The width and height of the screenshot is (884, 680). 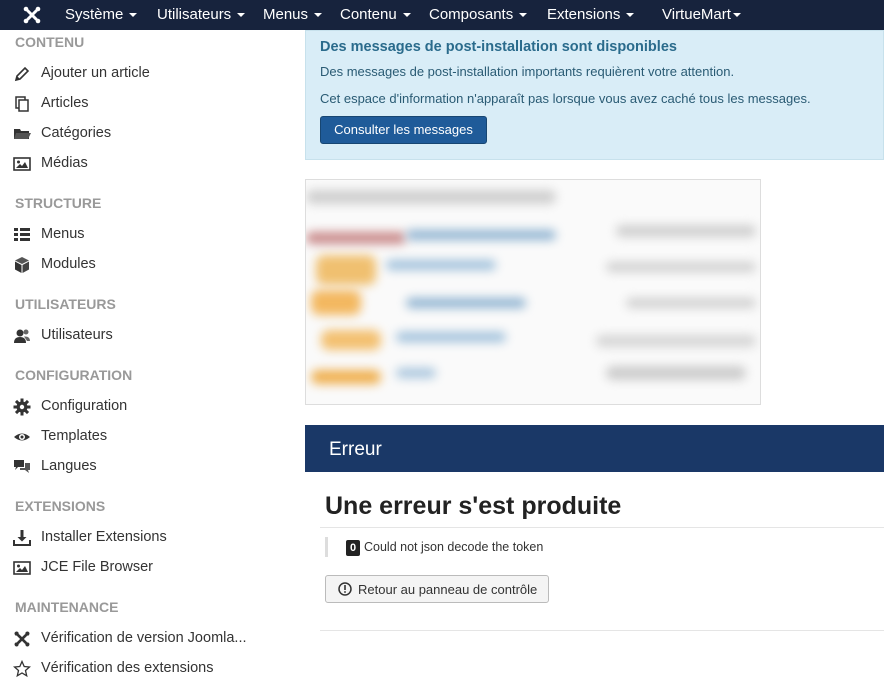 What do you see at coordinates (22, 336) in the screenshot?
I see `users-icon` at bounding box center [22, 336].